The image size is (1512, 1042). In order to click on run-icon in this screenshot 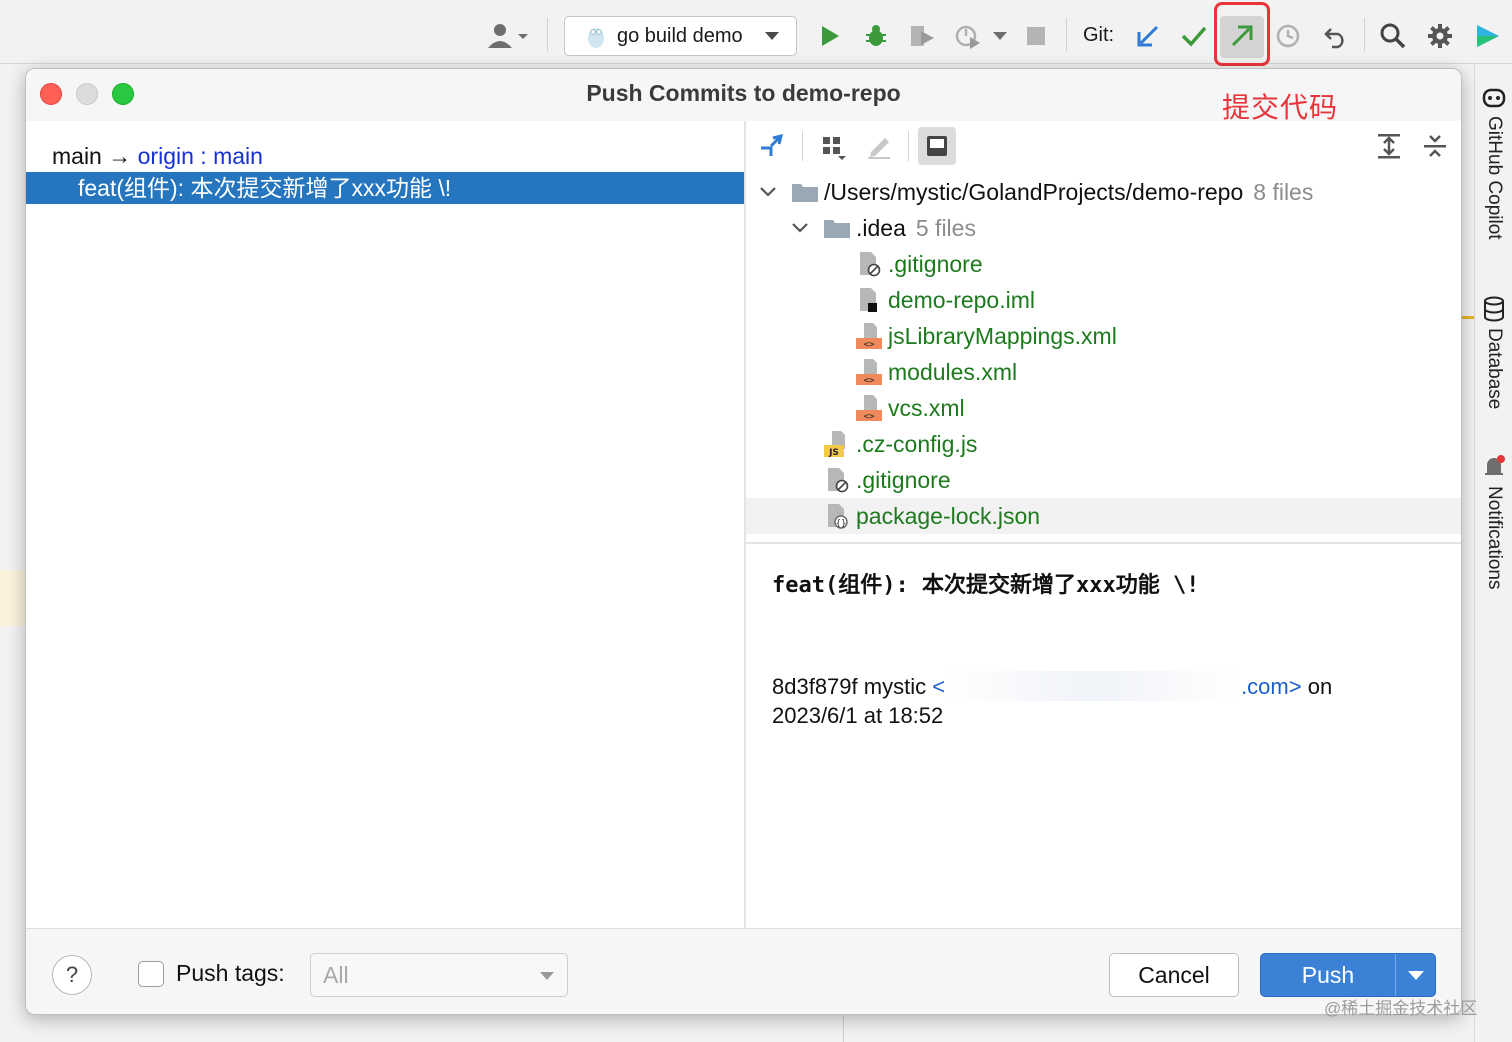, I will do `click(830, 36)`.